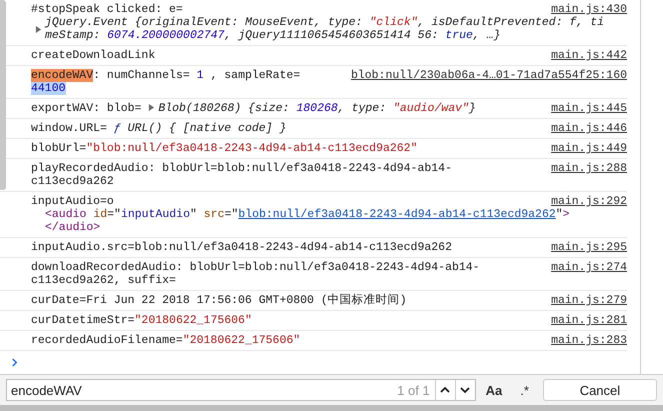 Image resolution: width=663 pixels, height=411 pixels. Describe the element at coordinates (73, 35) in the screenshot. I see `log-text: meStamp:` at that location.